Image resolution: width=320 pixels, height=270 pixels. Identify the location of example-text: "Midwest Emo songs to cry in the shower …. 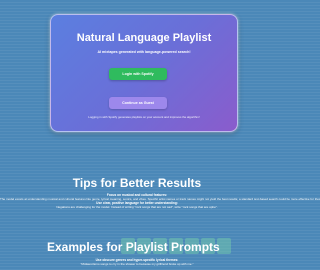
(137, 264).